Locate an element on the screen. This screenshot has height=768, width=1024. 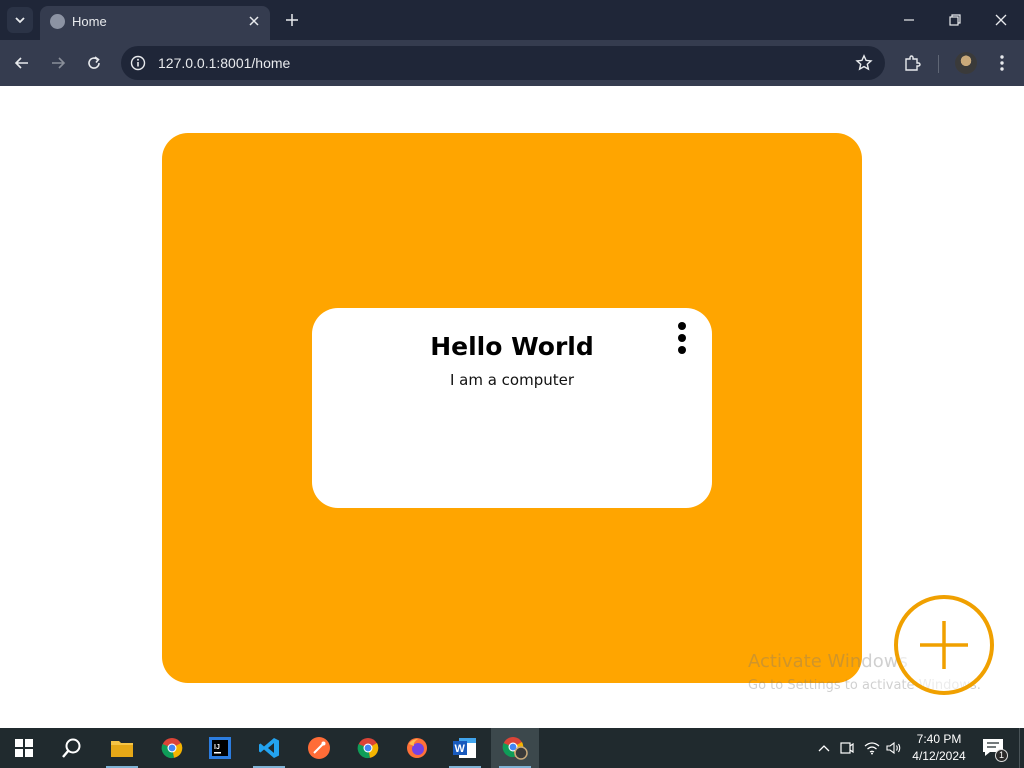
taskbar-firefox is located at coordinates (417, 748).